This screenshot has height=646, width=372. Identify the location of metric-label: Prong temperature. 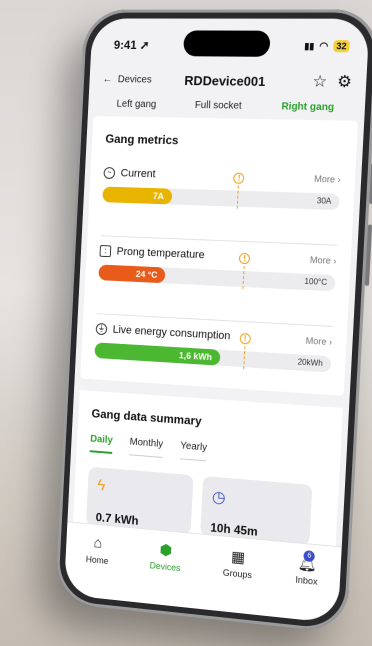
(160, 253).